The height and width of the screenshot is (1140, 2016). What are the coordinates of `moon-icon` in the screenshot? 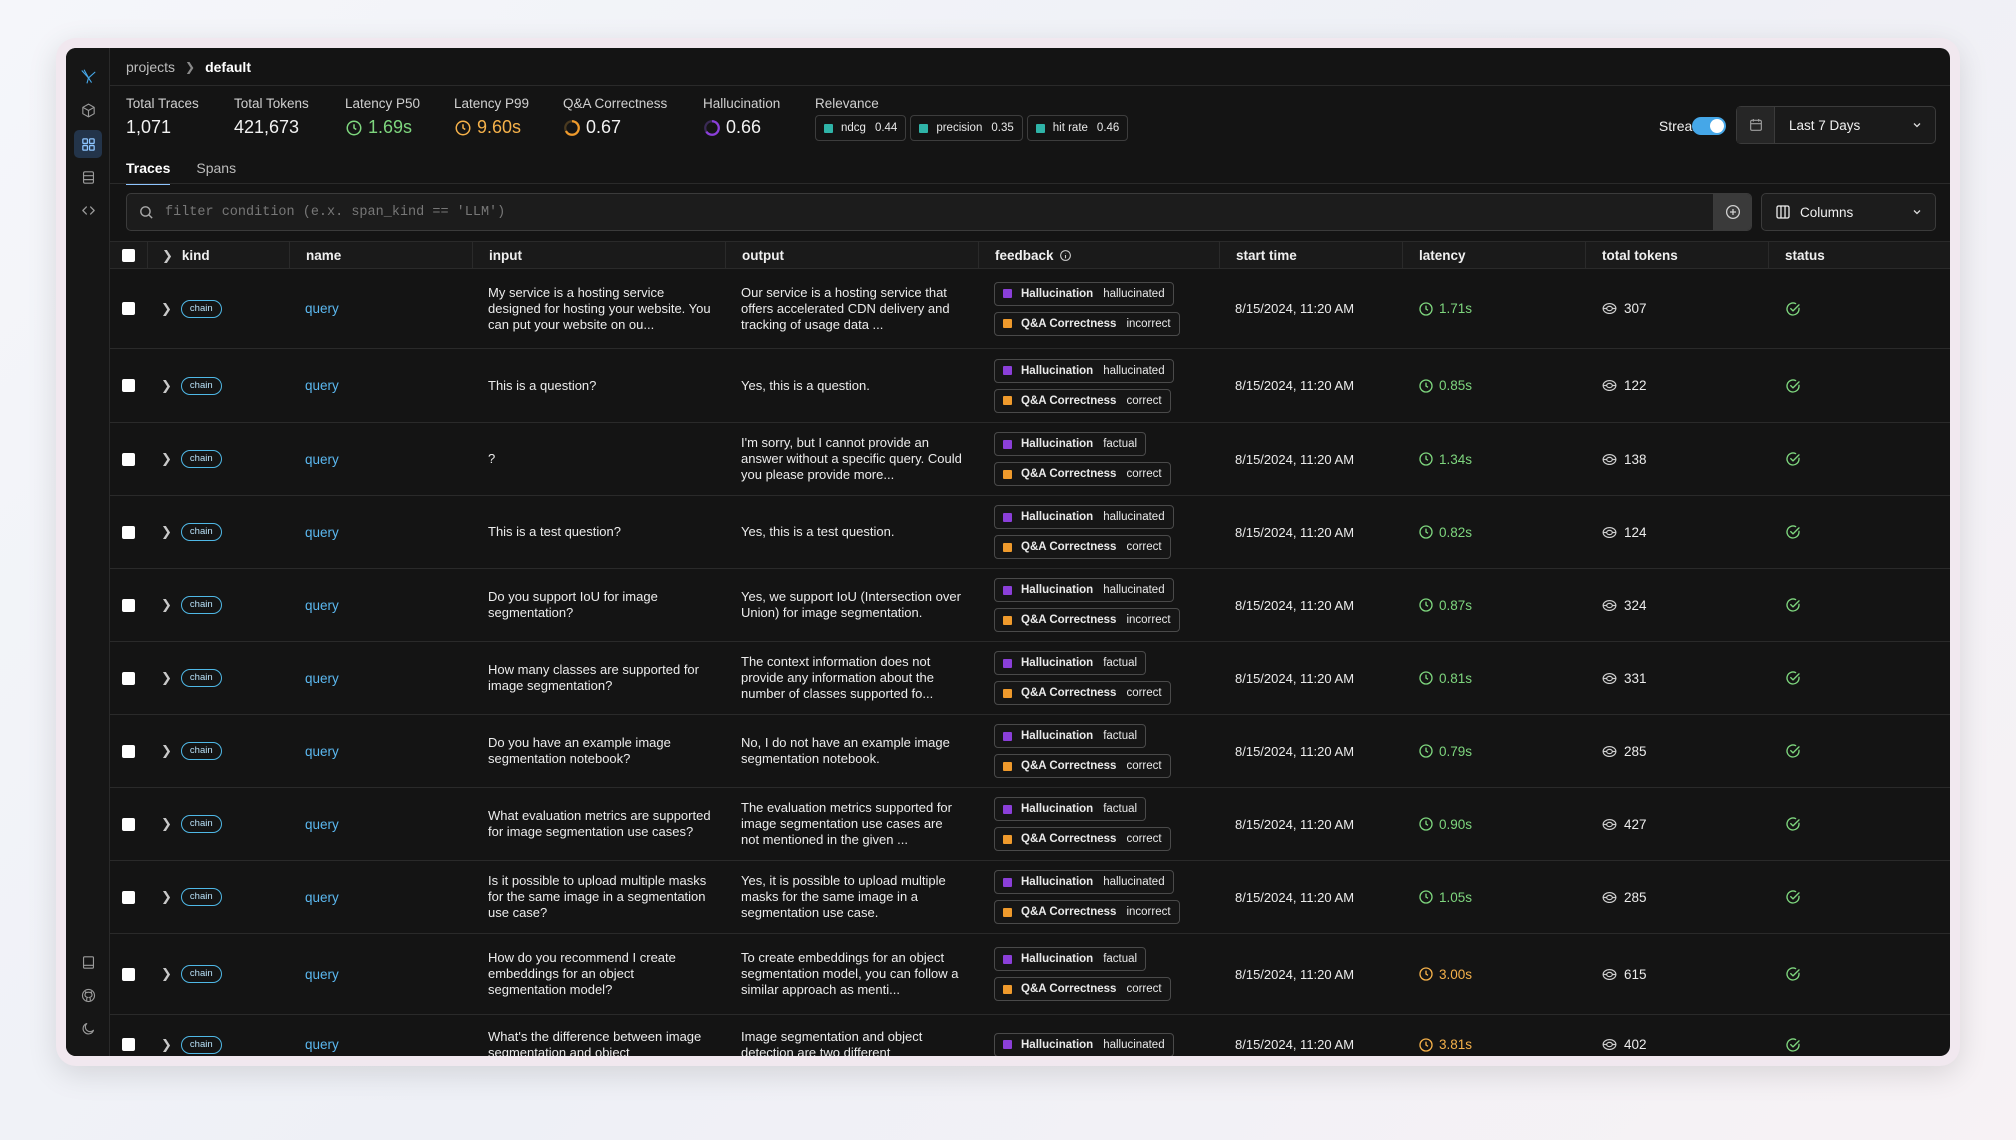 It's located at (88, 1028).